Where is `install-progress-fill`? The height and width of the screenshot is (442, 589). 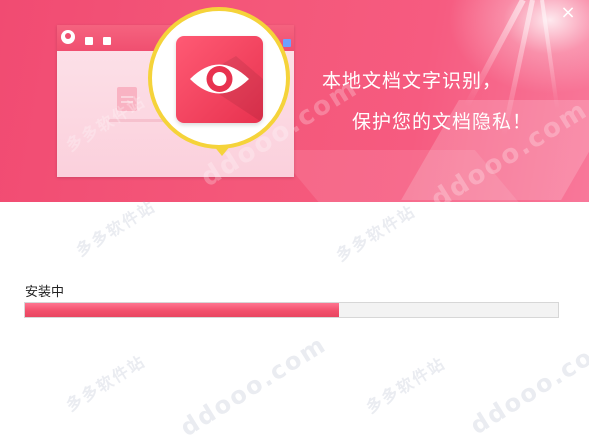 install-progress-fill is located at coordinates (182, 310).